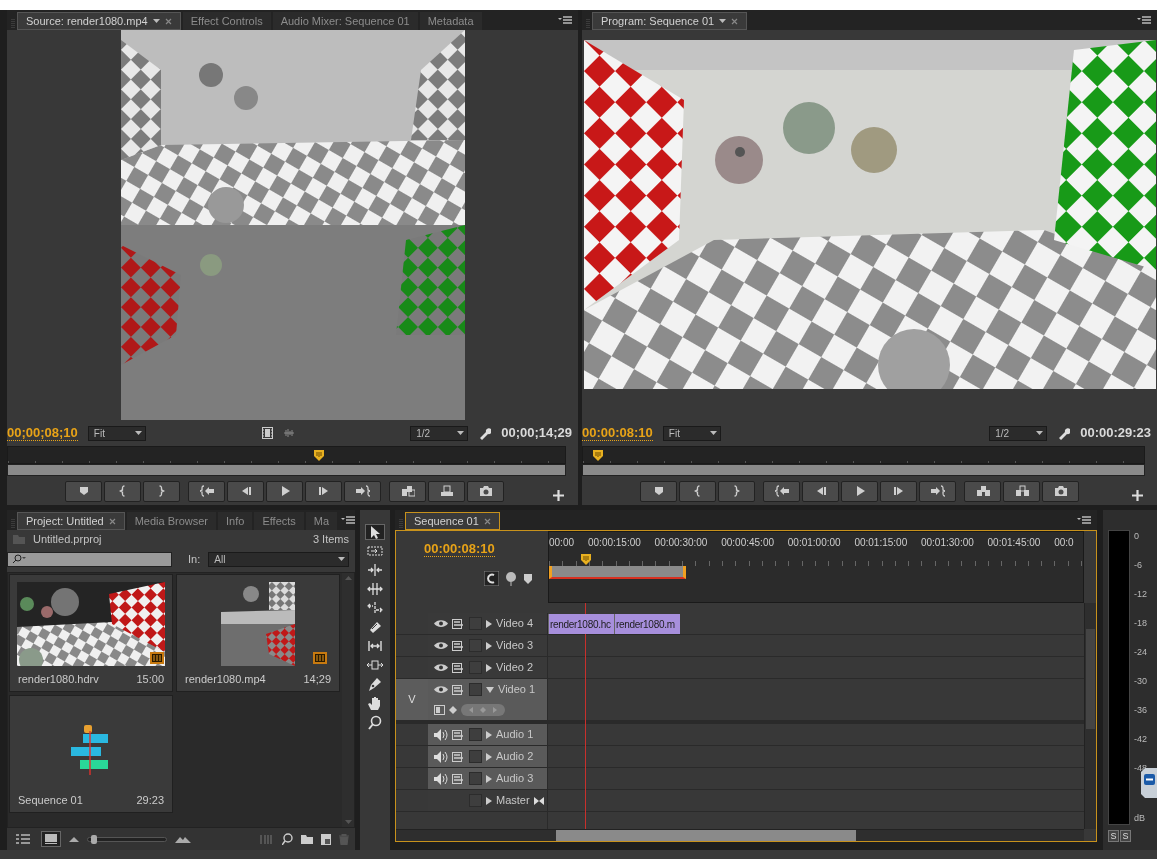  What do you see at coordinates (647, 624) in the screenshot?
I see `timeline-clip: render1080.m` at bounding box center [647, 624].